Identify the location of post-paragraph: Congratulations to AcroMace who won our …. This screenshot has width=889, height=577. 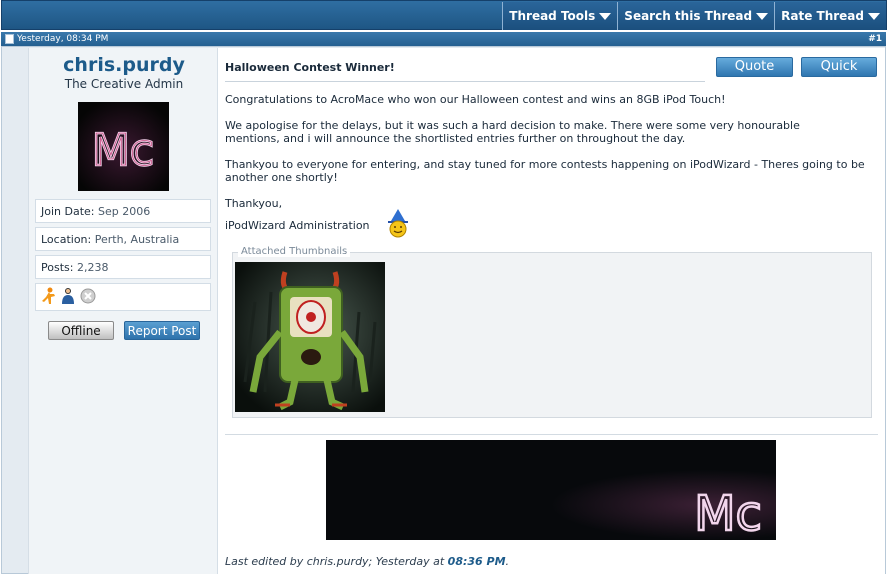
(475, 99).